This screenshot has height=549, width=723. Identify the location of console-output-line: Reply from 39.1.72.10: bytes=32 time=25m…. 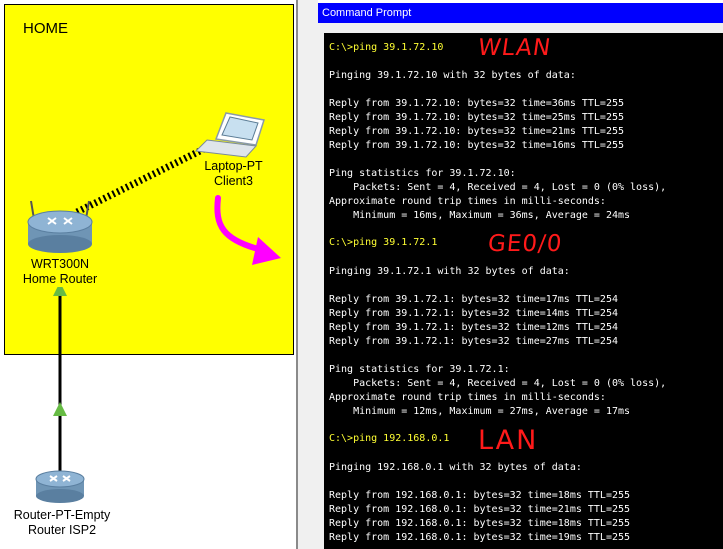
(477, 117).